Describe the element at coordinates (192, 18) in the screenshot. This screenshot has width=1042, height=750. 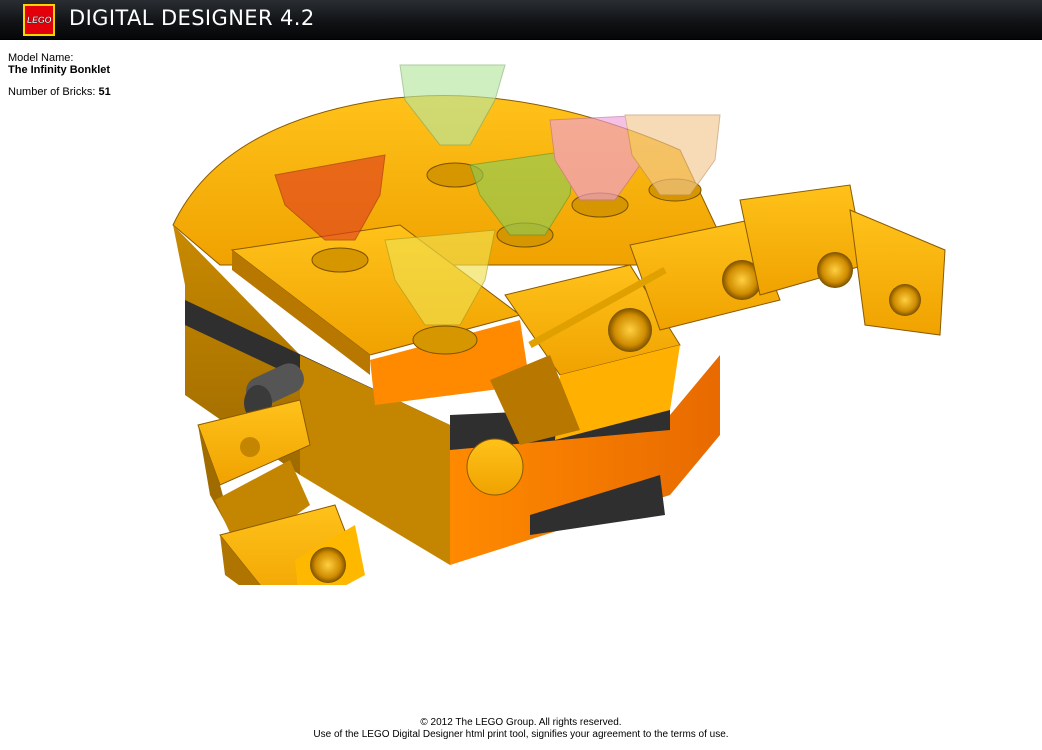
I see `app-title: DIGITAL DESIGNER 4.2` at that location.